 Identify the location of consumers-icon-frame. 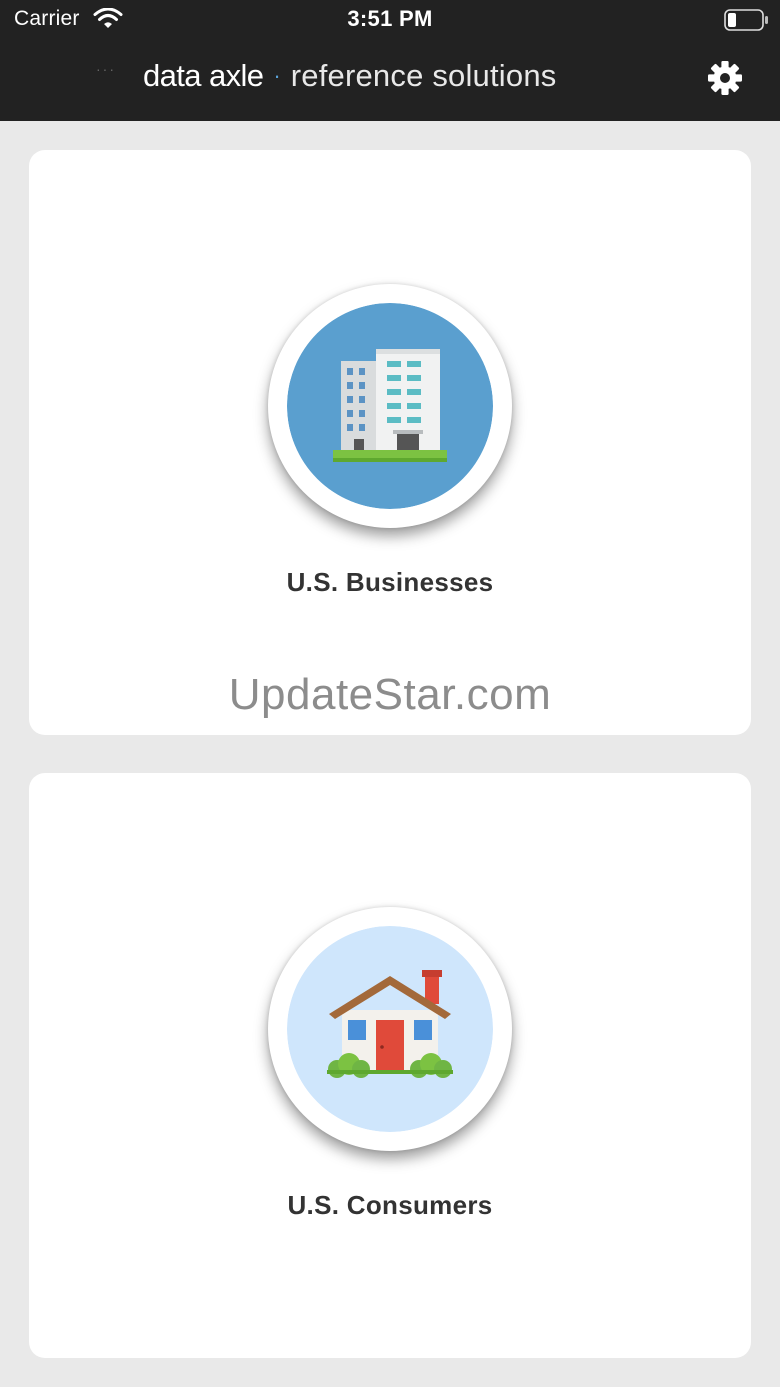
(390, 1029).